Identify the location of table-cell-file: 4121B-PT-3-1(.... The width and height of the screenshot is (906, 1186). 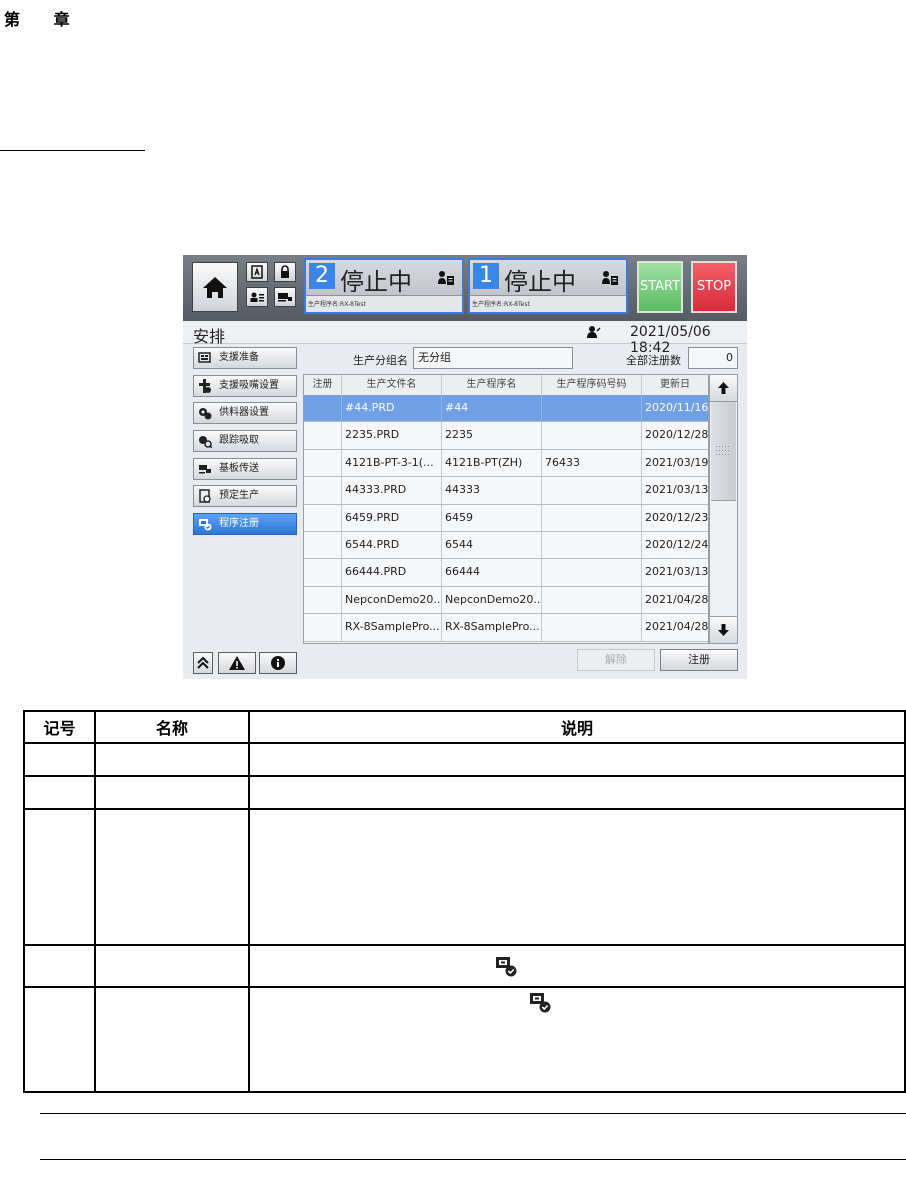
(392, 463).